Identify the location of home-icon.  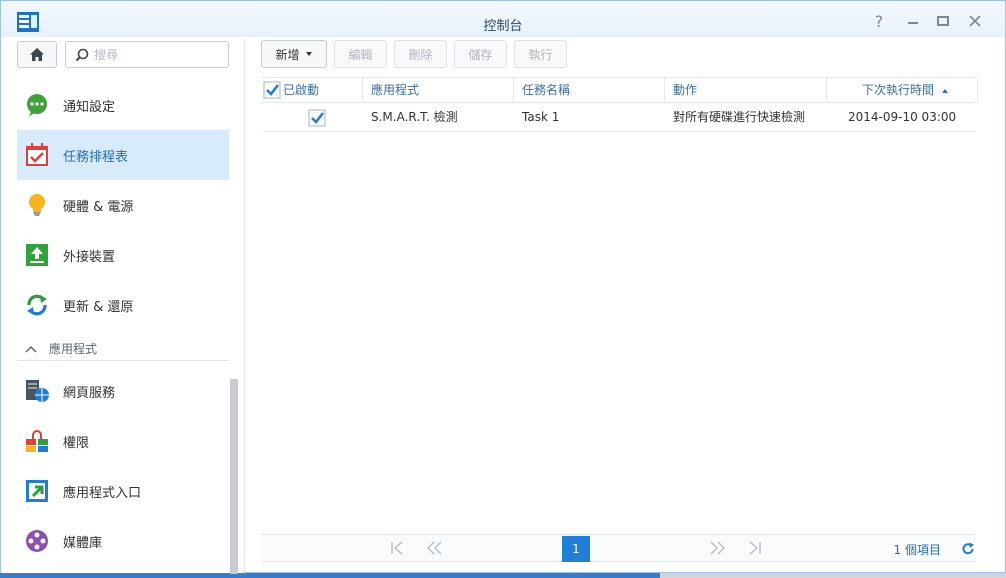
(37, 54).